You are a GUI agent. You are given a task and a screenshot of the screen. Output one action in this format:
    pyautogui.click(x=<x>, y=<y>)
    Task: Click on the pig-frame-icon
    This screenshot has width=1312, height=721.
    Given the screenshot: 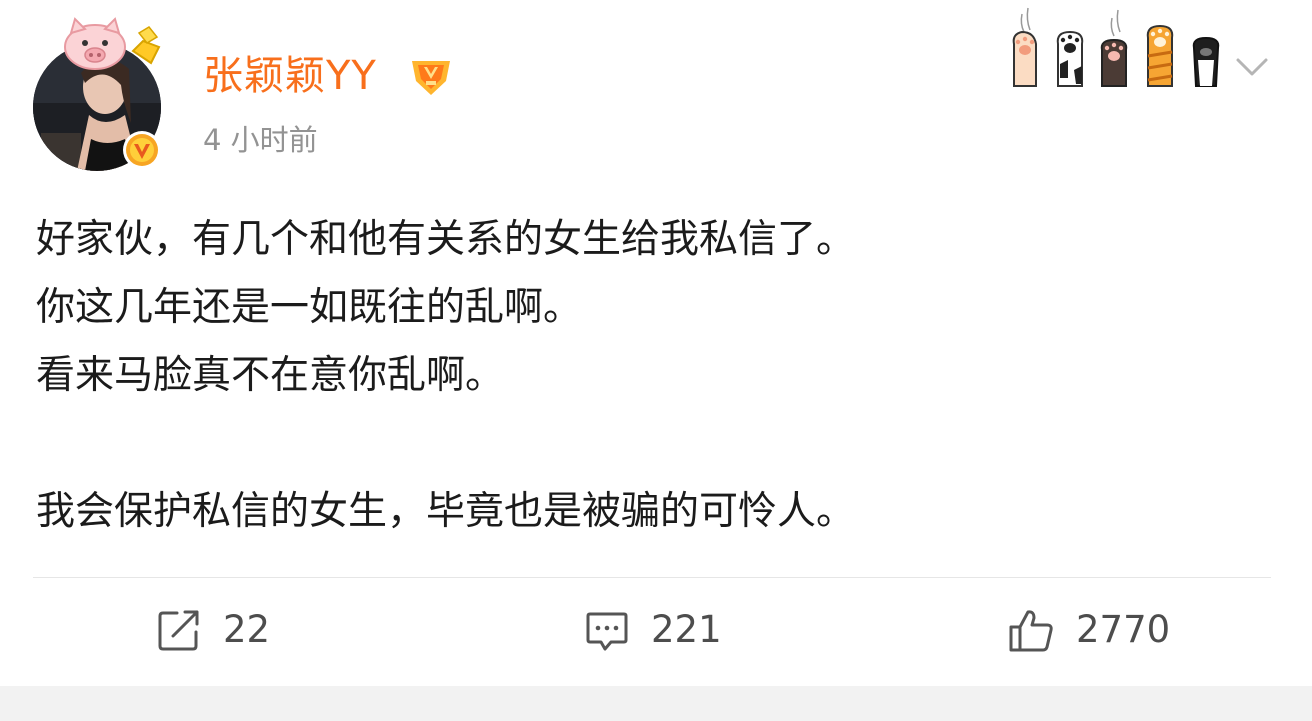 What is the action you would take?
    pyautogui.click(x=112, y=43)
    